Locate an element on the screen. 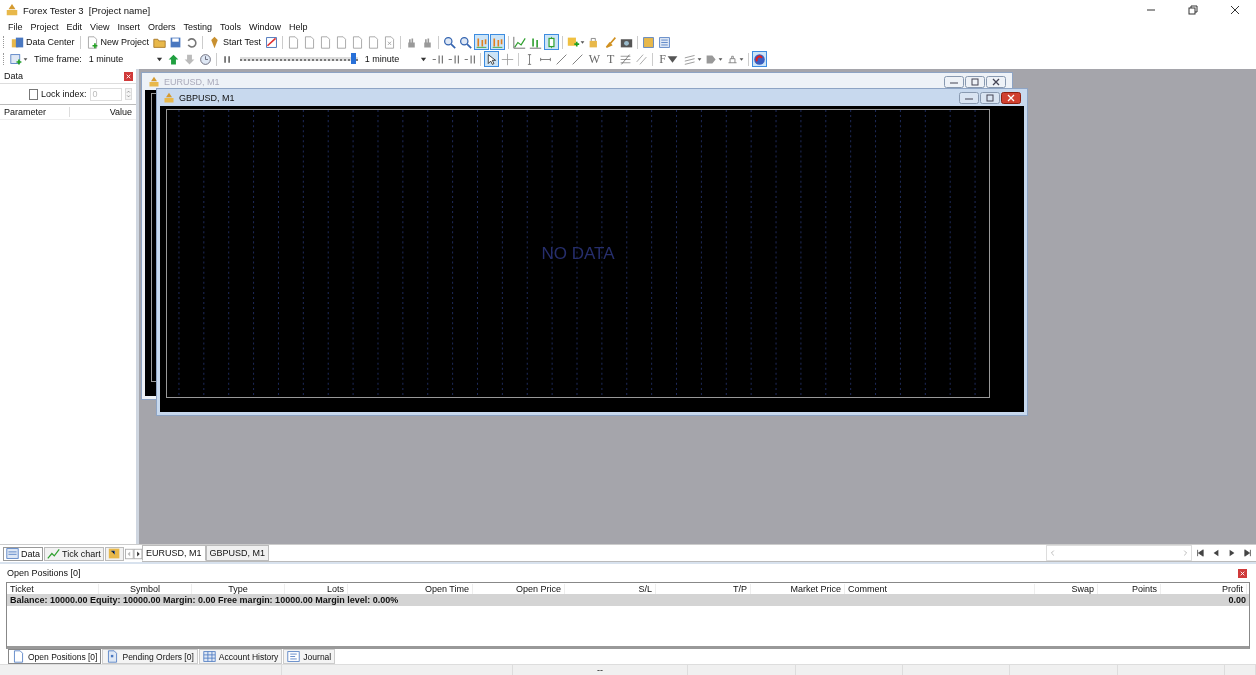  column-header: T/P is located at coordinates (703, 588).